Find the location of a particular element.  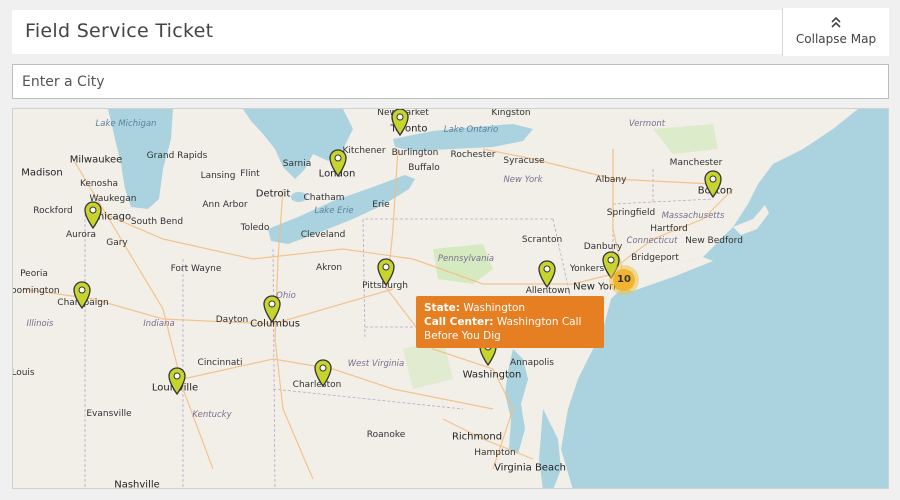

map-label: Massachusetts is located at coordinates (693, 216).